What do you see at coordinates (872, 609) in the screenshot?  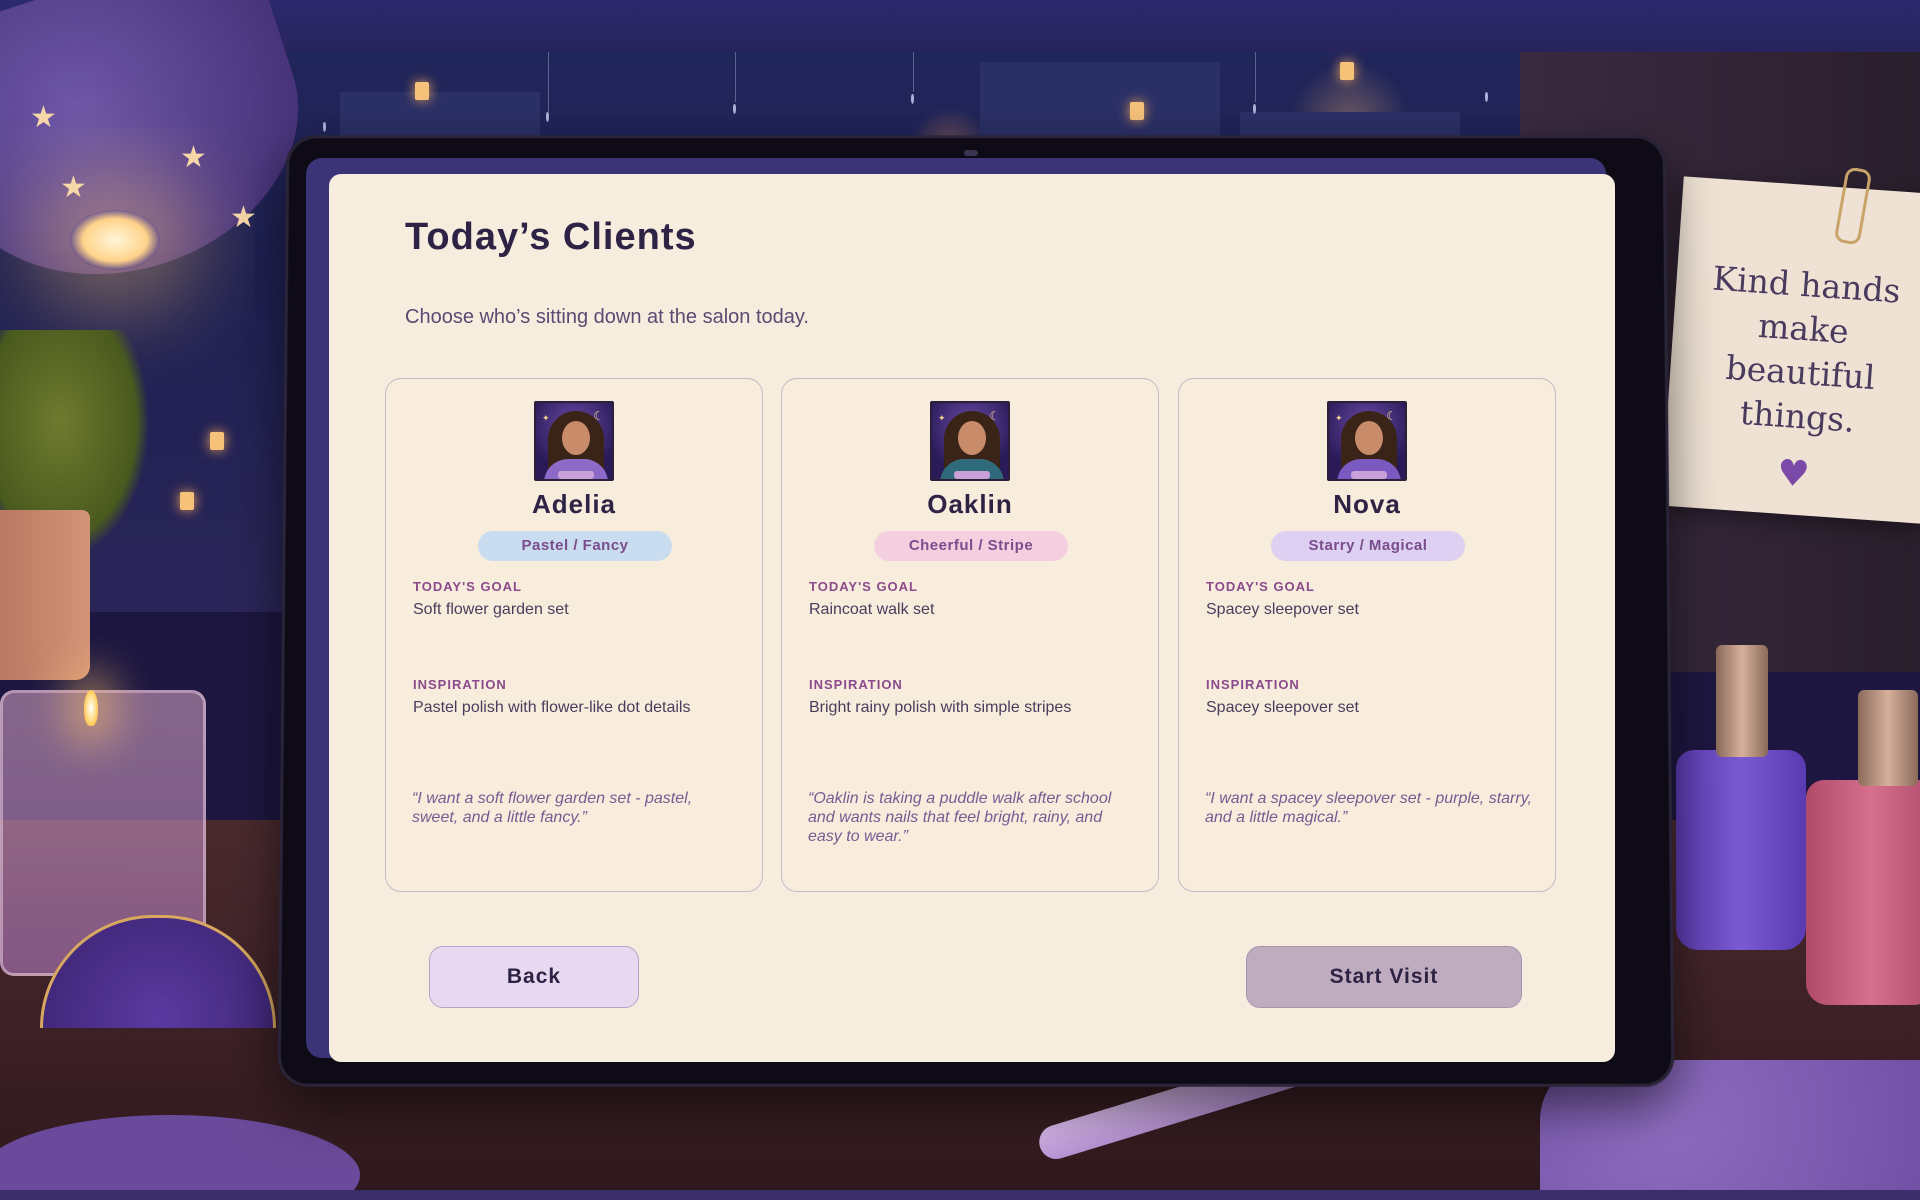 I see `goal-value: Raincoat walk set` at bounding box center [872, 609].